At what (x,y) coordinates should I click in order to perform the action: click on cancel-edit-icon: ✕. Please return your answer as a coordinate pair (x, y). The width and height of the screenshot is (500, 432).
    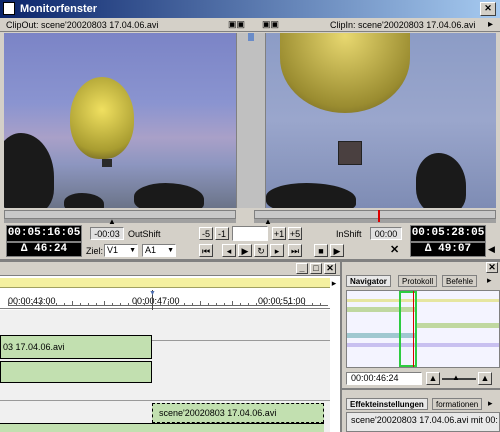
    Looking at the image, I should click on (394, 249).